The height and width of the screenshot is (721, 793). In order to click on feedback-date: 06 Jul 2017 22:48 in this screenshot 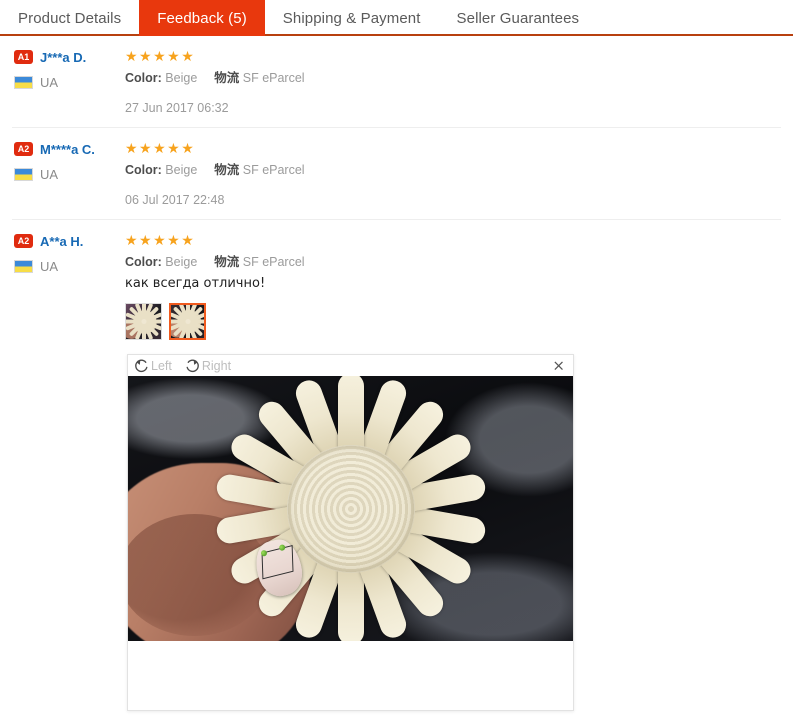, I will do `click(175, 200)`.